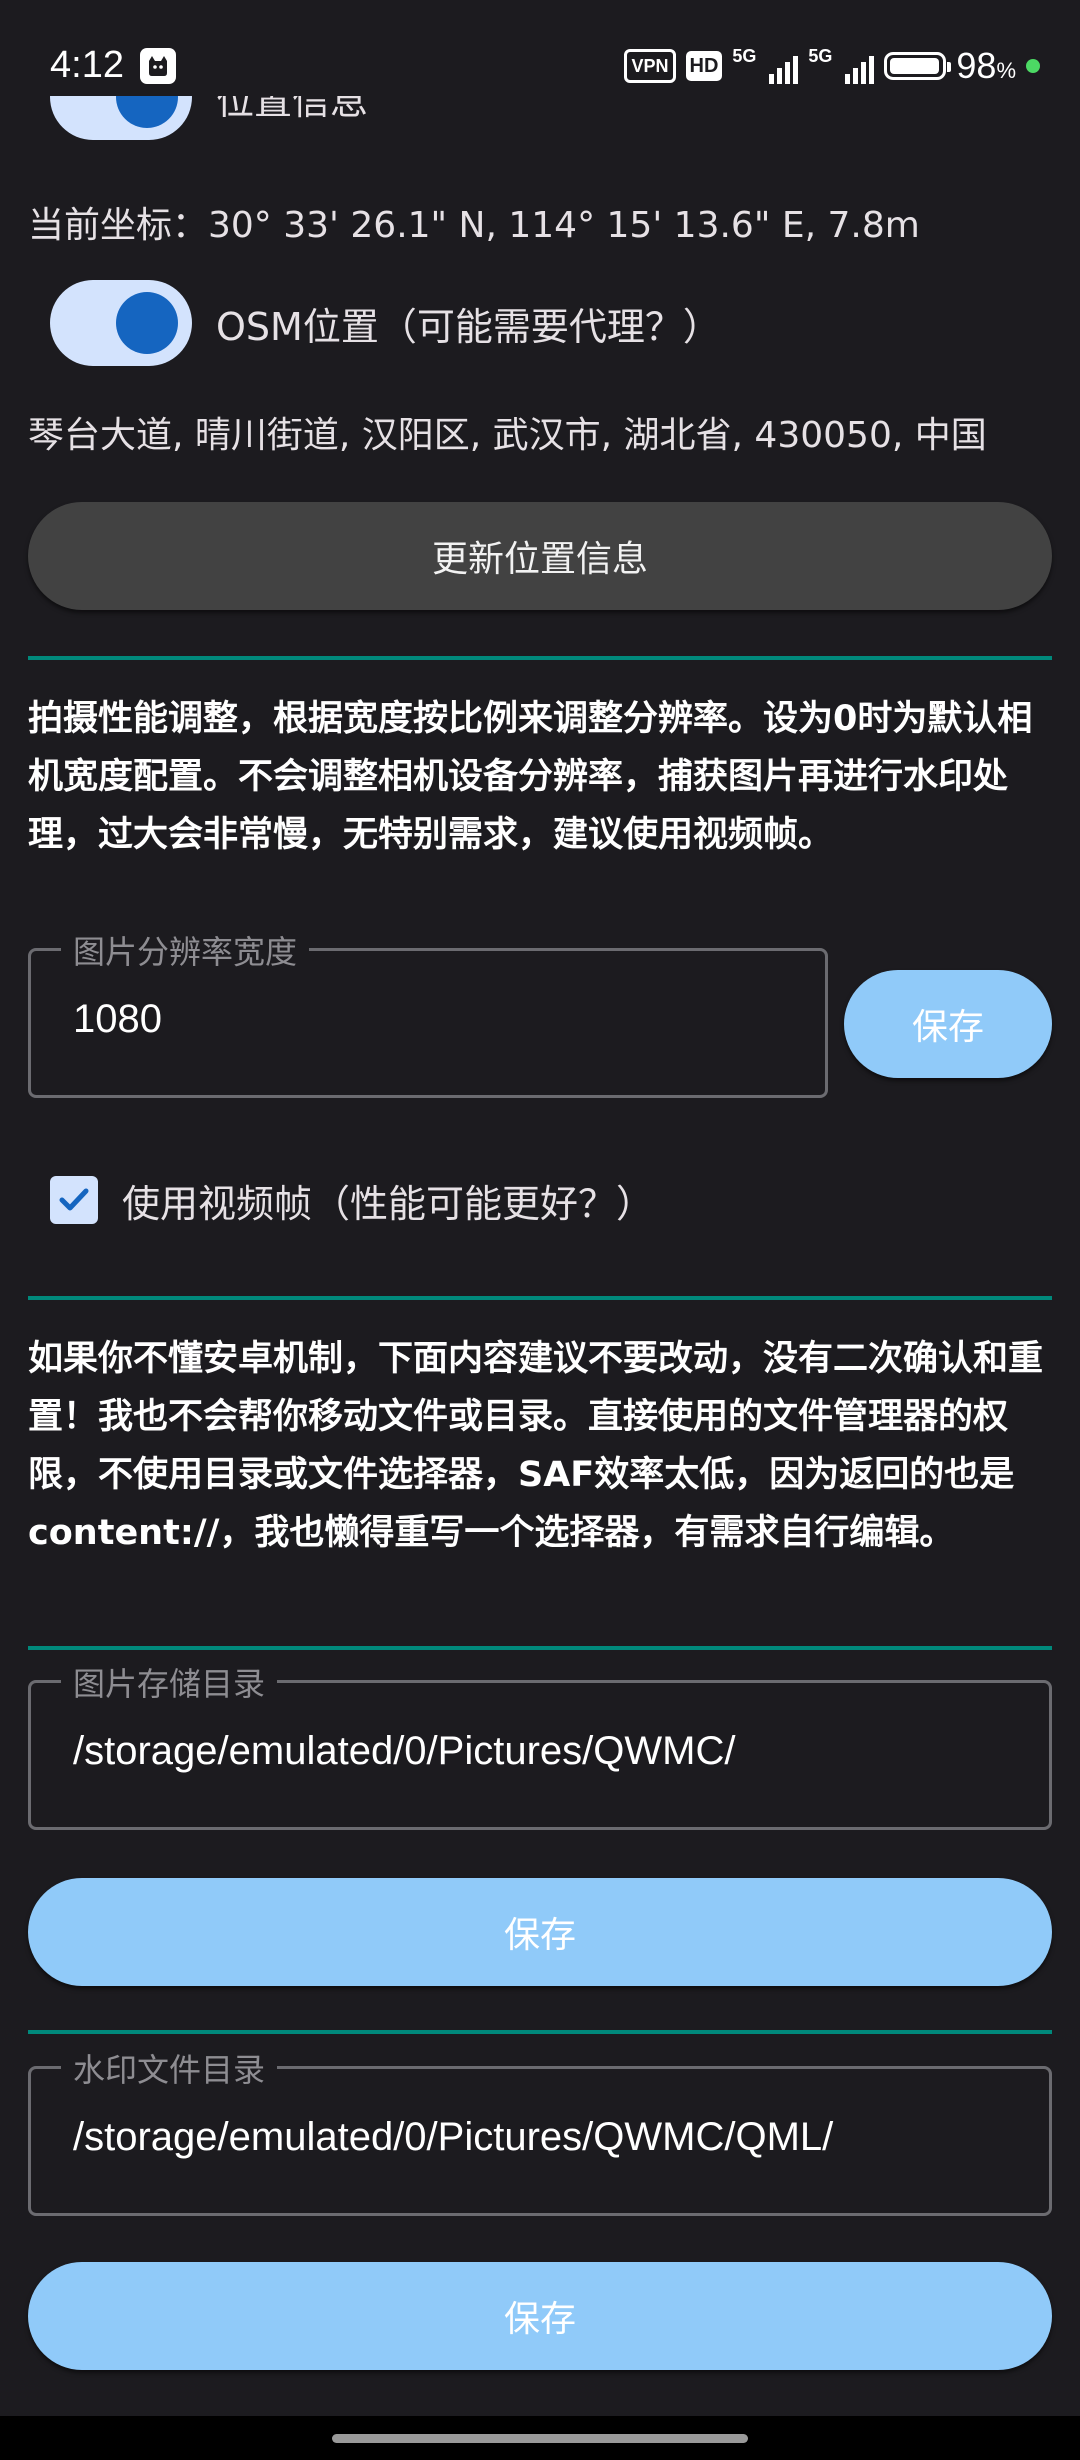 This screenshot has height=2460, width=1080. I want to click on image-width-input: 1080, so click(117, 1019).